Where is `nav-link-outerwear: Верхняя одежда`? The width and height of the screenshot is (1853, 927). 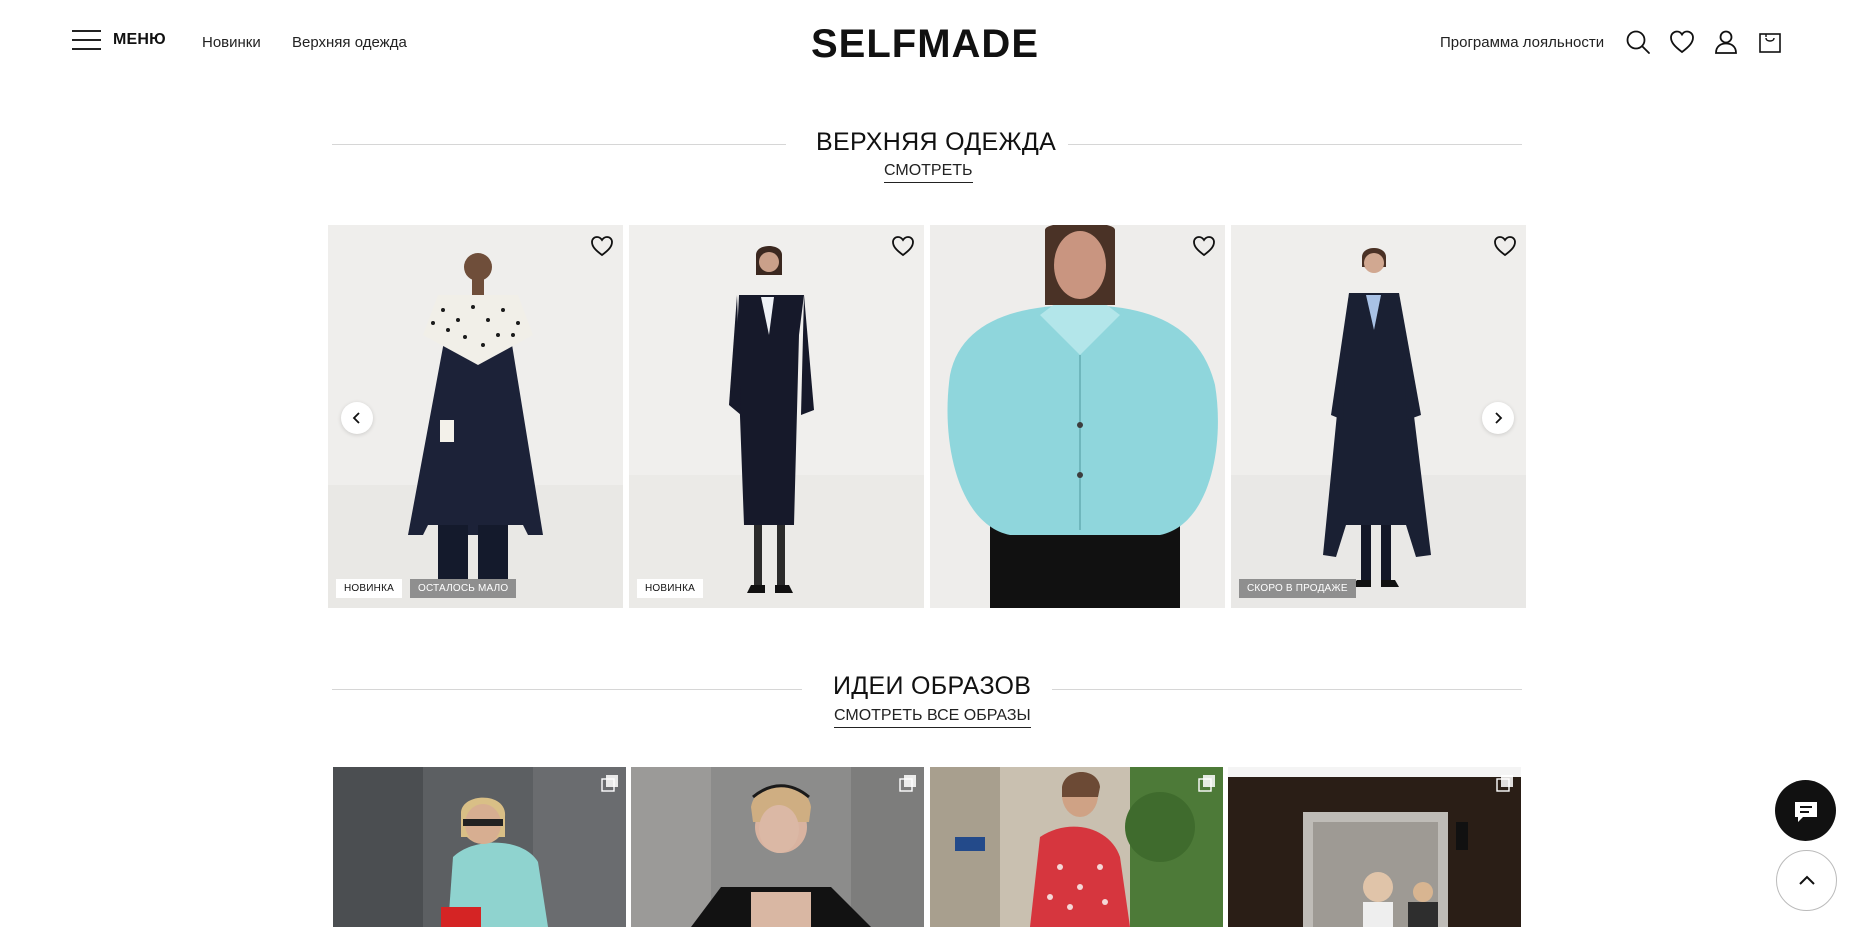 nav-link-outerwear: Верхняя одежда is located at coordinates (349, 42).